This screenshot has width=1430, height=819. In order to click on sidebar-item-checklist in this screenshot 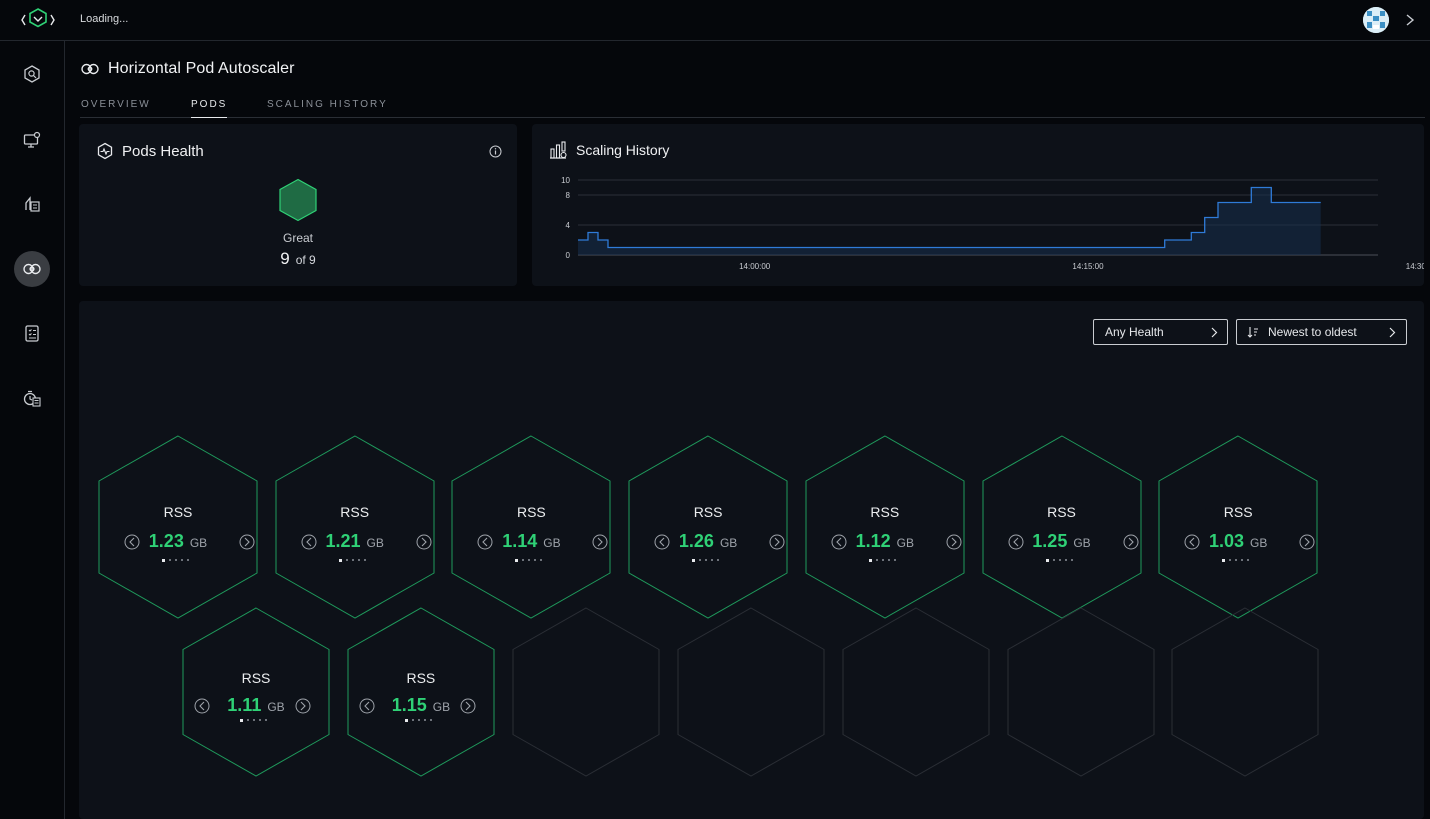, I will do `click(32, 333)`.